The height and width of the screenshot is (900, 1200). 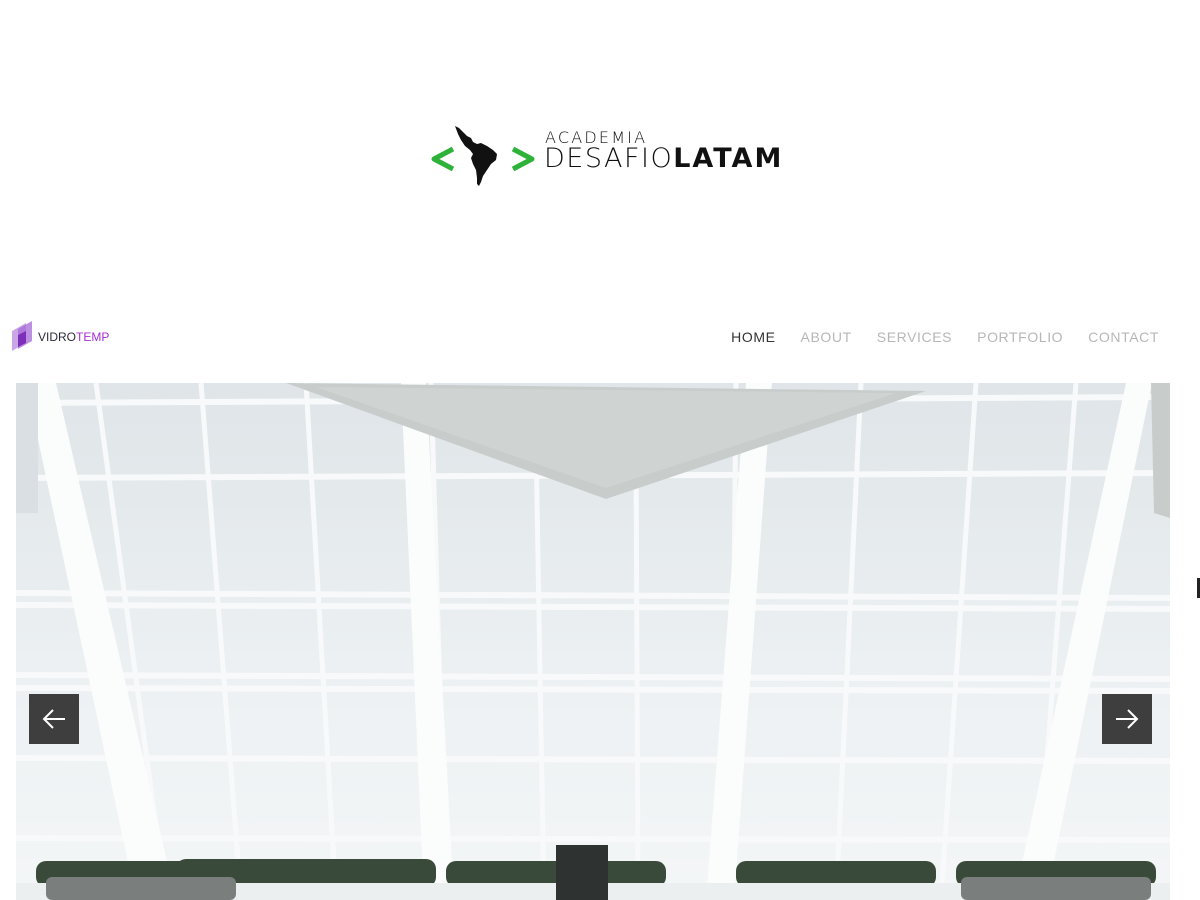 What do you see at coordinates (93, 337) in the screenshot?
I see `wordmark-part-2: TEMP` at bounding box center [93, 337].